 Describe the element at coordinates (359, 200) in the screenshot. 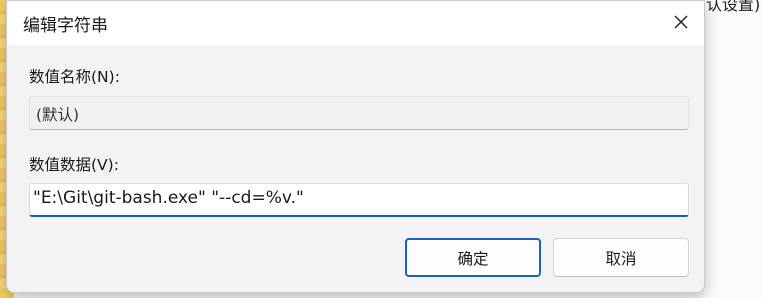

I see `value-data-input: "E:\Git\git-bash.exe" "--cd=%v."` at that location.